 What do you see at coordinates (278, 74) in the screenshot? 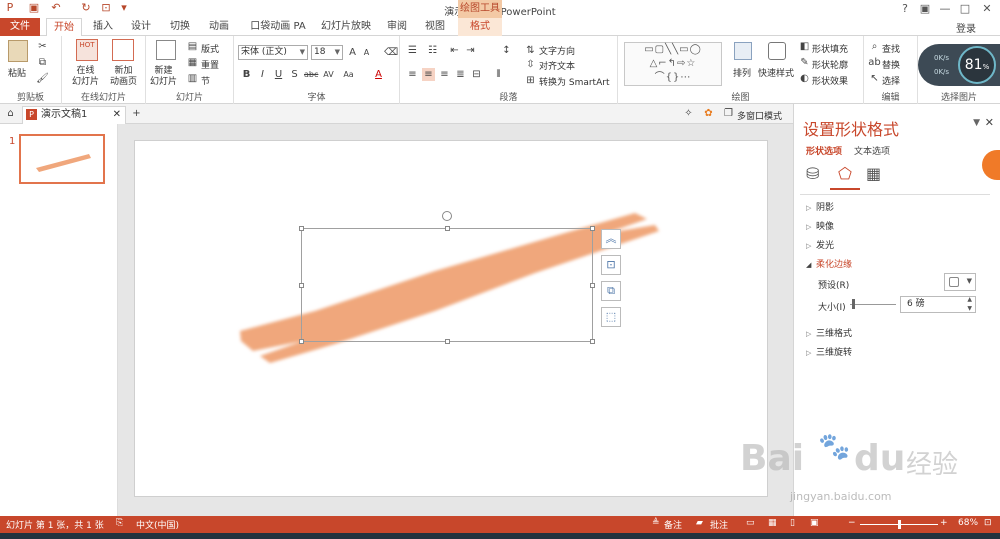
I see `underline-icon: U` at bounding box center [278, 74].